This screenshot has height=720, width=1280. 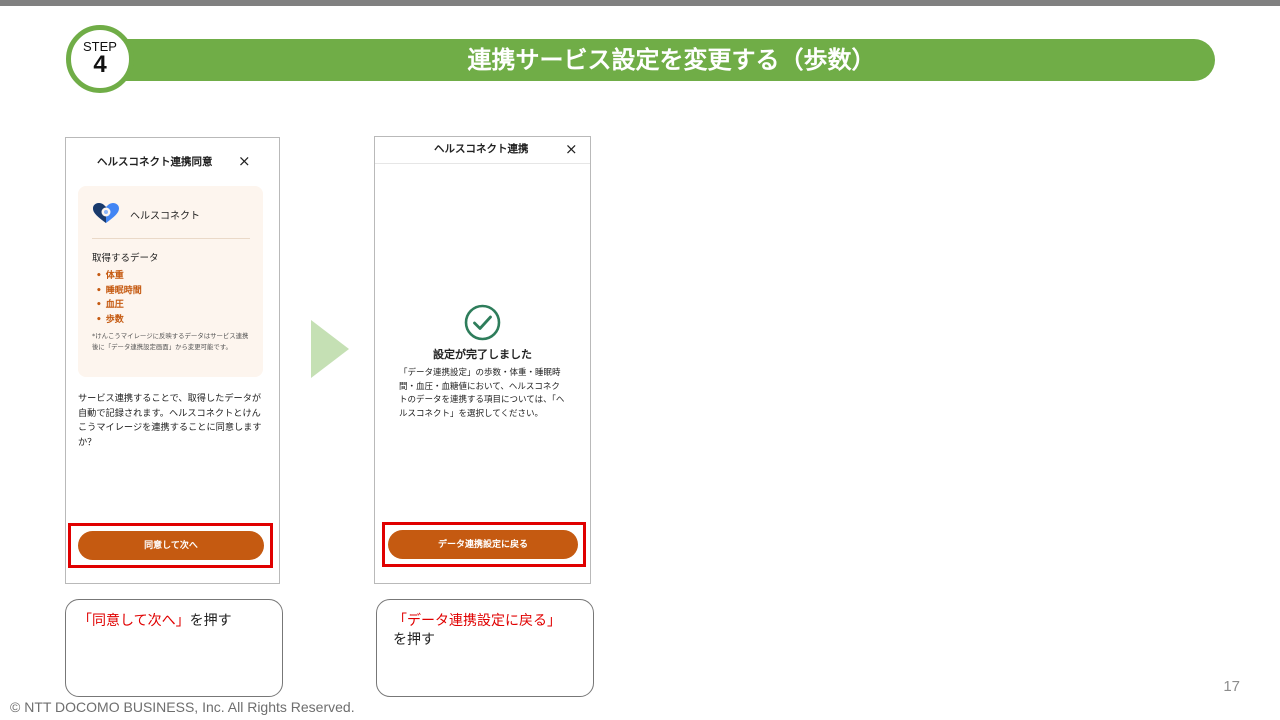 What do you see at coordinates (119, 320) in the screenshot?
I see `data-item: 歩数` at bounding box center [119, 320].